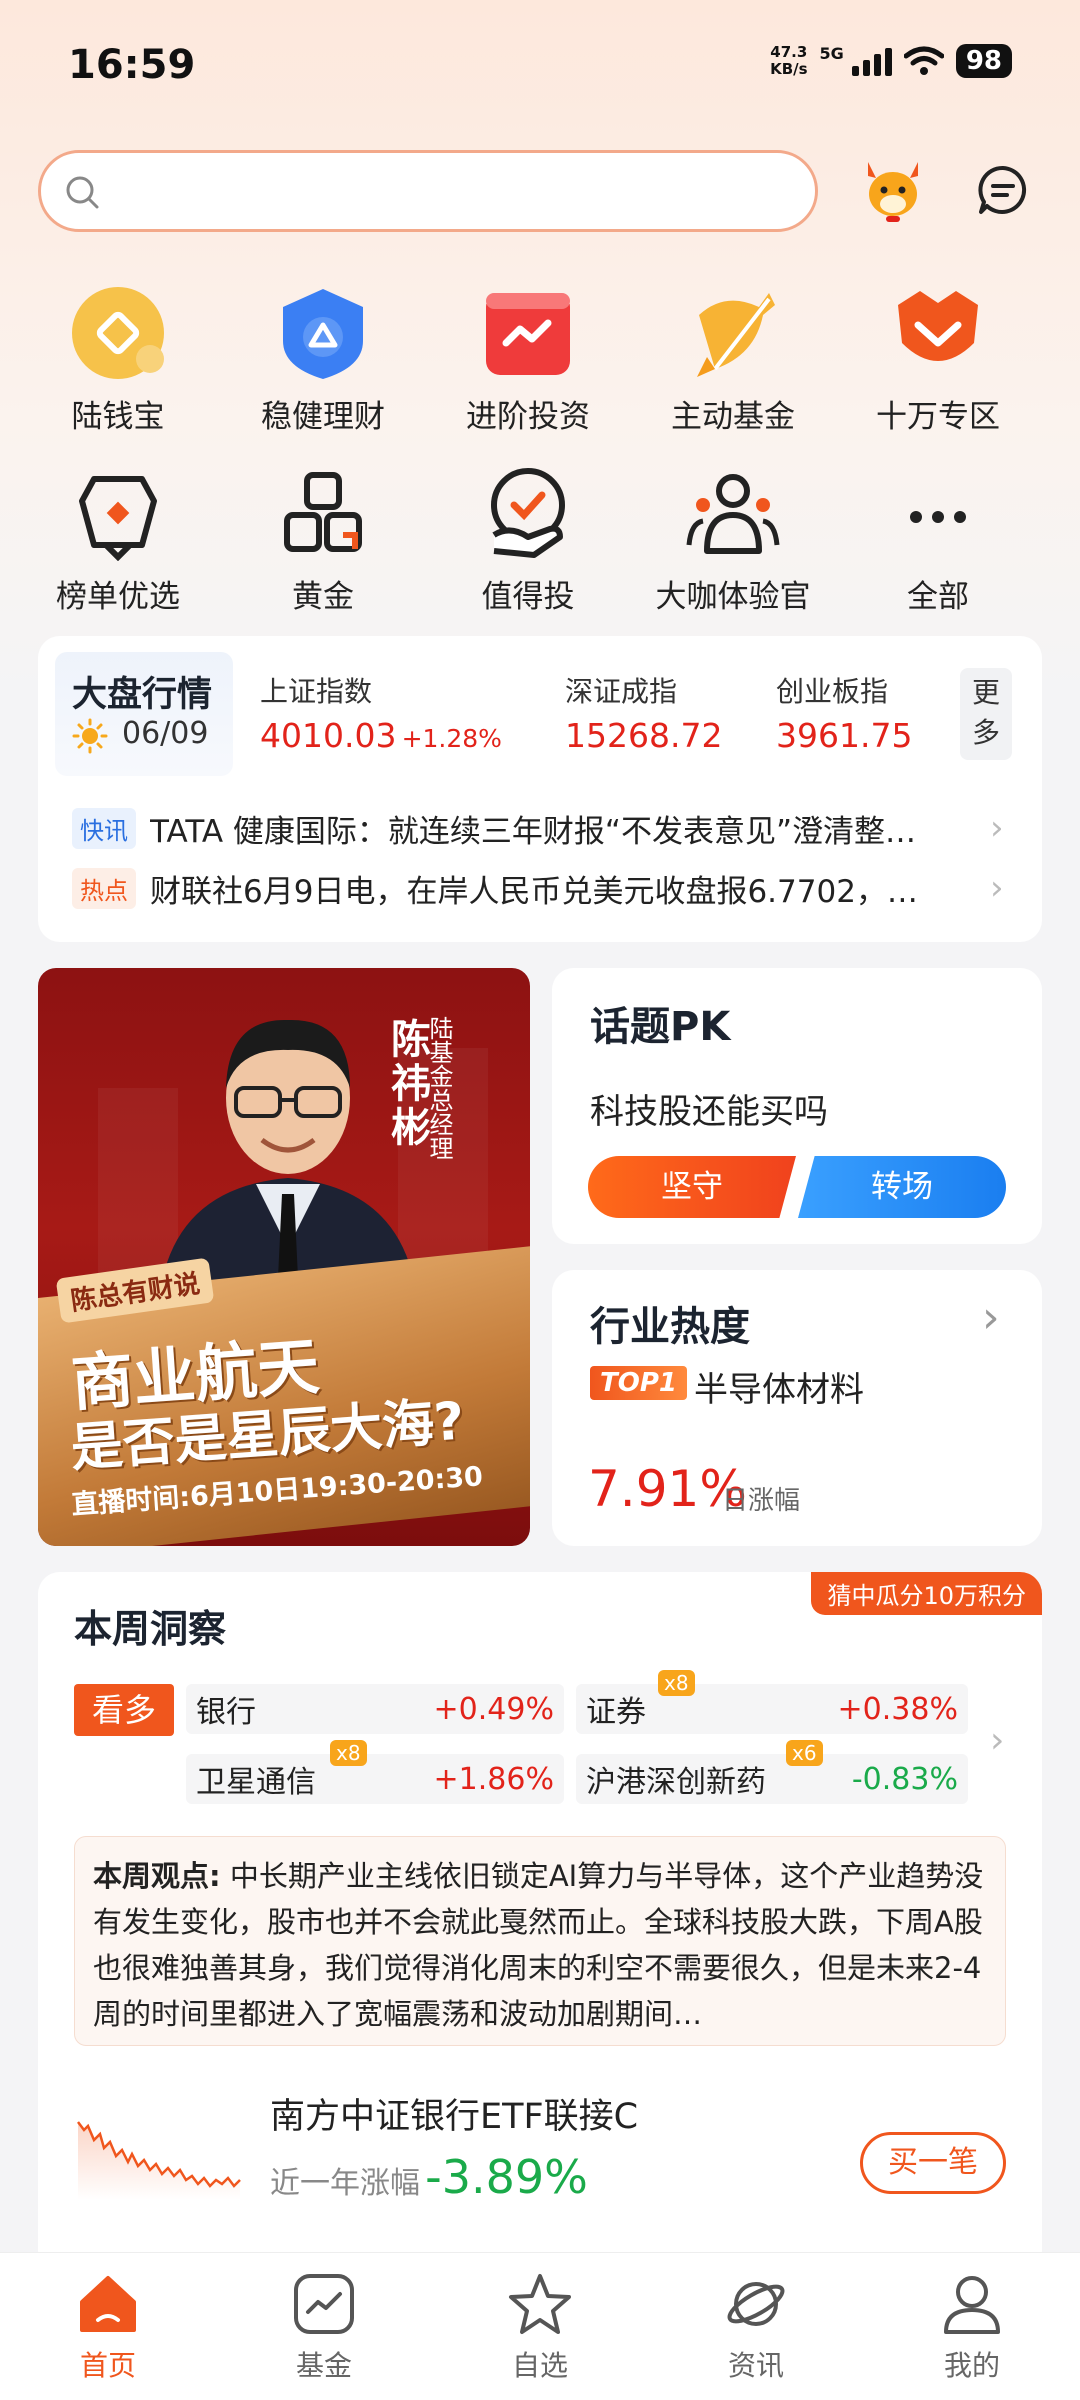 The width and height of the screenshot is (1080, 2400). I want to click on index-name: 上证指数, so click(316, 691).